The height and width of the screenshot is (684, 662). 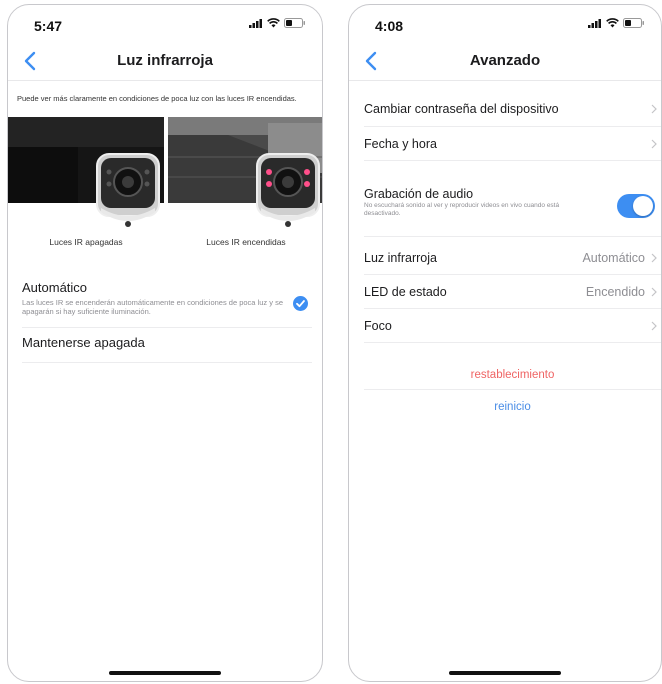 What do you see at coordinates (246, 242) in the screenshot?
I see `ir-on-caption: Luces IR encendidas` at bounding box center [246, 242].